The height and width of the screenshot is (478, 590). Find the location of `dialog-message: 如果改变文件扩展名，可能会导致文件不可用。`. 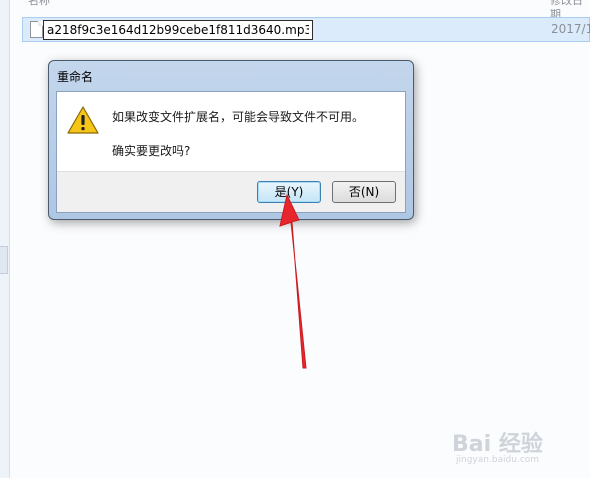

dialog-message: 如果改变文件扩展名，可能会导致文件不可用。 is located at coordinates (238, 117).